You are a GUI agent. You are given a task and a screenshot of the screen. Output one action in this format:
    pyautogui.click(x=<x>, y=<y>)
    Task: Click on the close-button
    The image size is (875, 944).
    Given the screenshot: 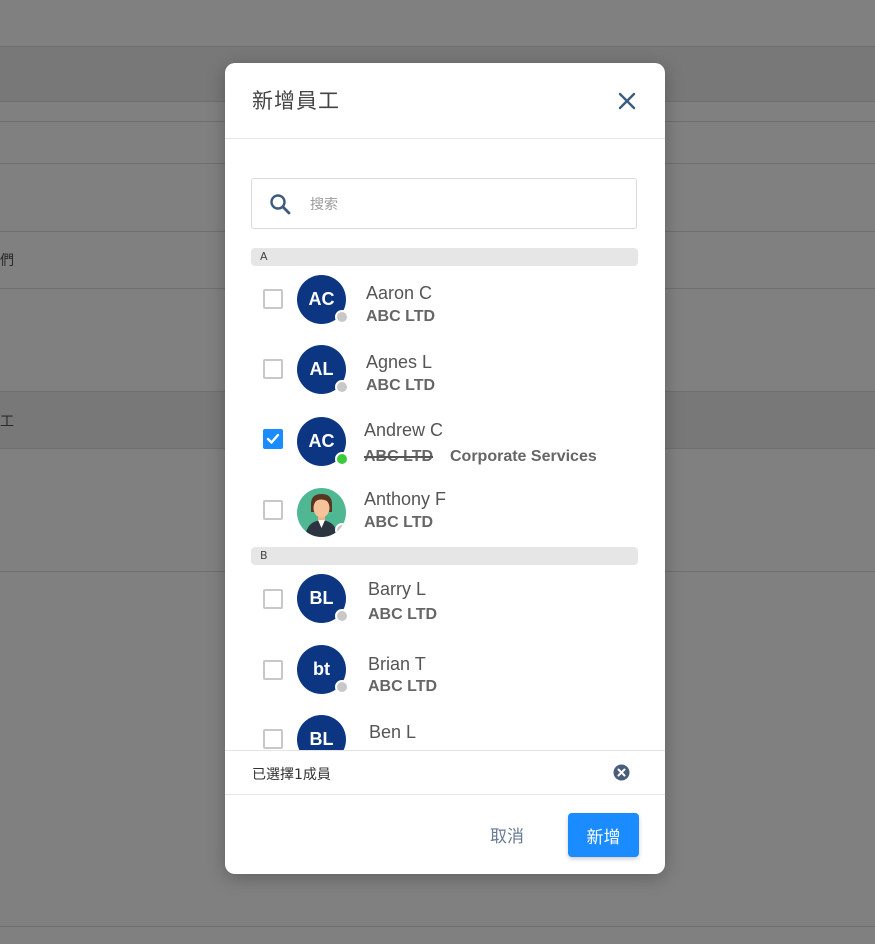 What is the action you would take?
    pyautogui.click(x=627, y=101)
    